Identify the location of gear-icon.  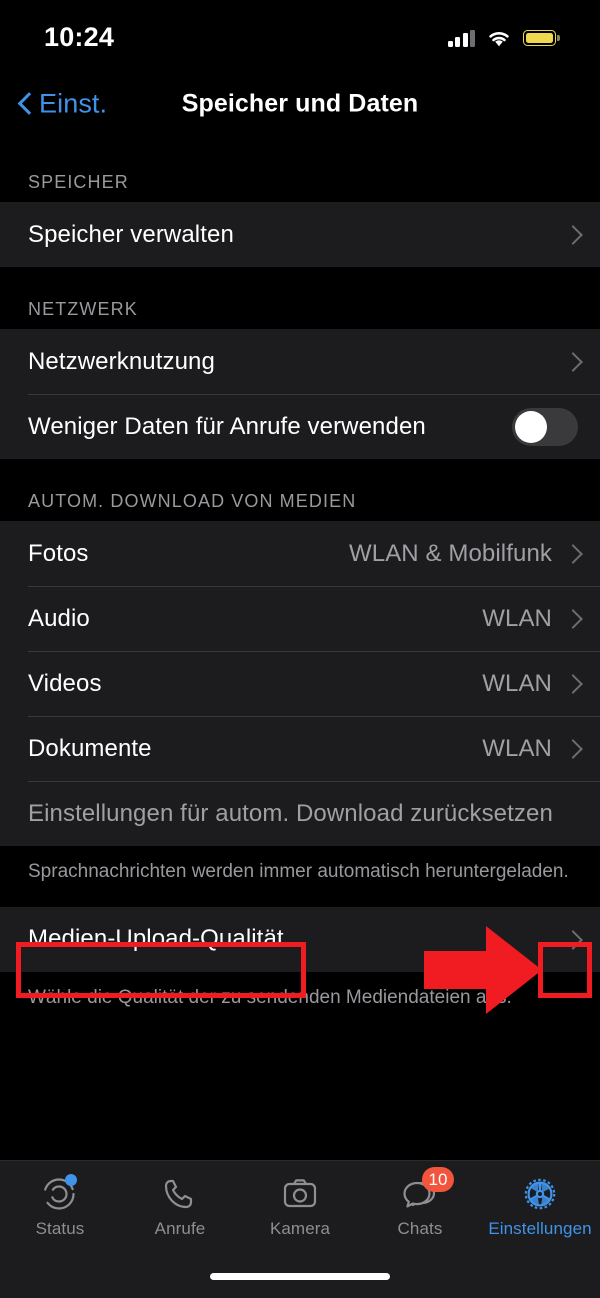
(540, 1194).